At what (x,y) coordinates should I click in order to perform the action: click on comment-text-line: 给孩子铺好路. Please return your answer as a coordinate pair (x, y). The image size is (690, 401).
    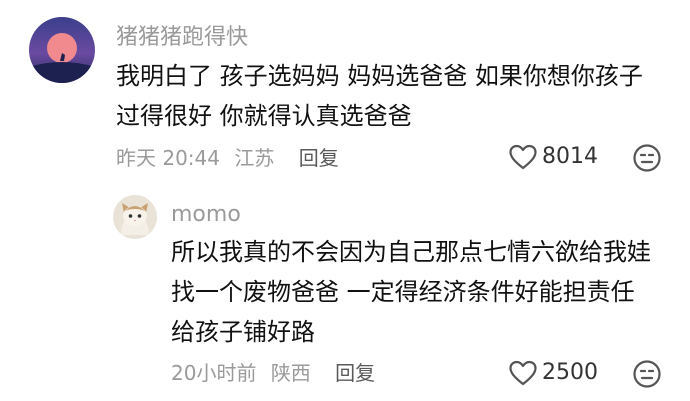
    Looking at the image, I should click on (243, 332).